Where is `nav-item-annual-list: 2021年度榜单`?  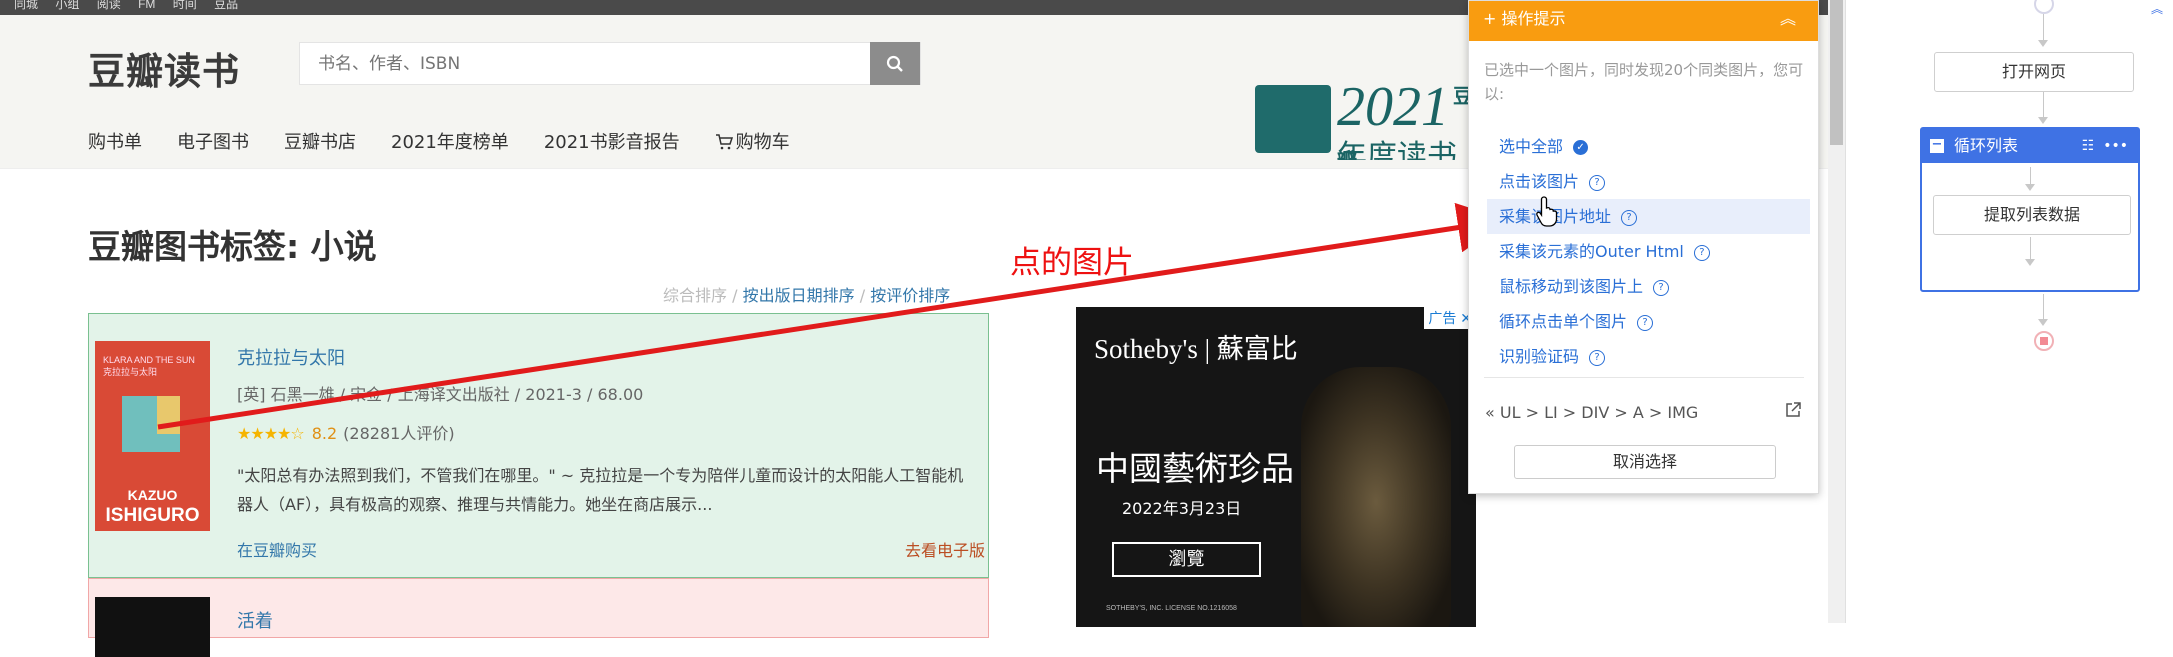 nav-item-annual-list: 2021年度榜单 is located at coordinates (450, 142).